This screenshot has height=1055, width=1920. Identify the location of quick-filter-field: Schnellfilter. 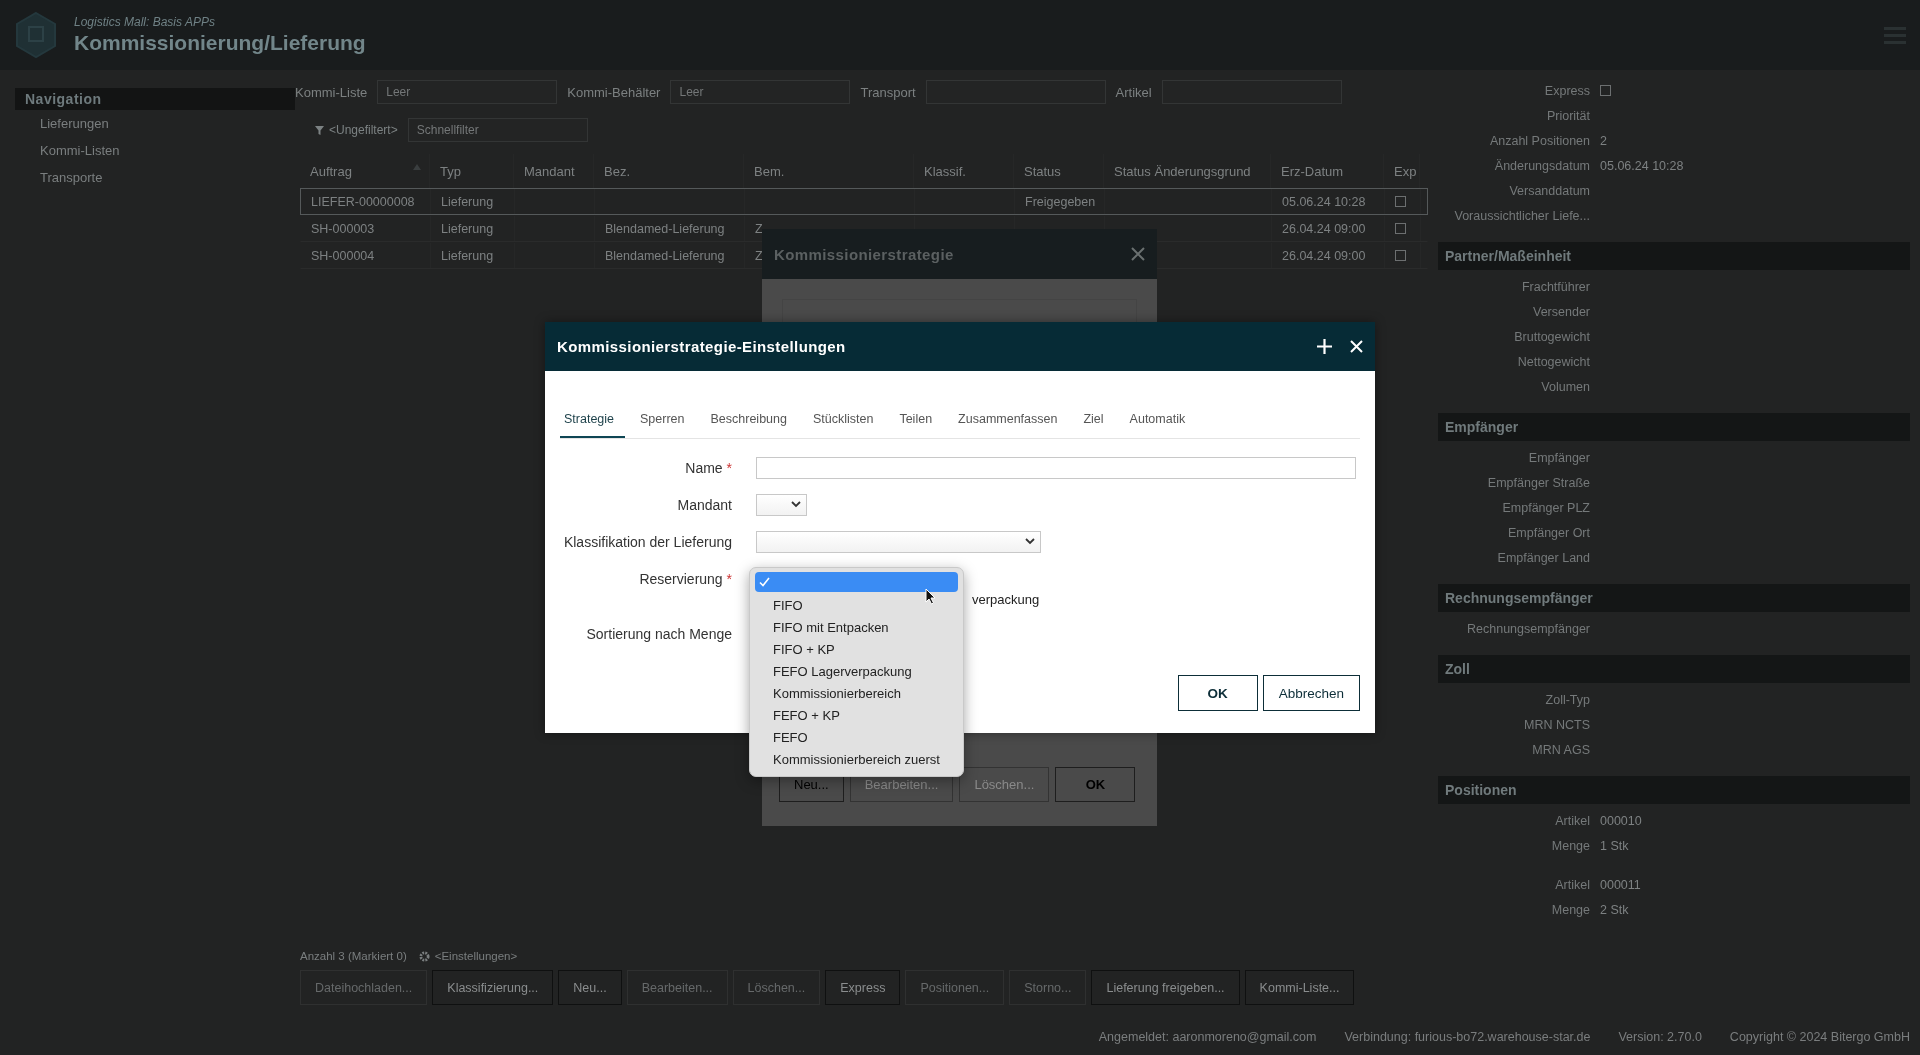
(497, 130).